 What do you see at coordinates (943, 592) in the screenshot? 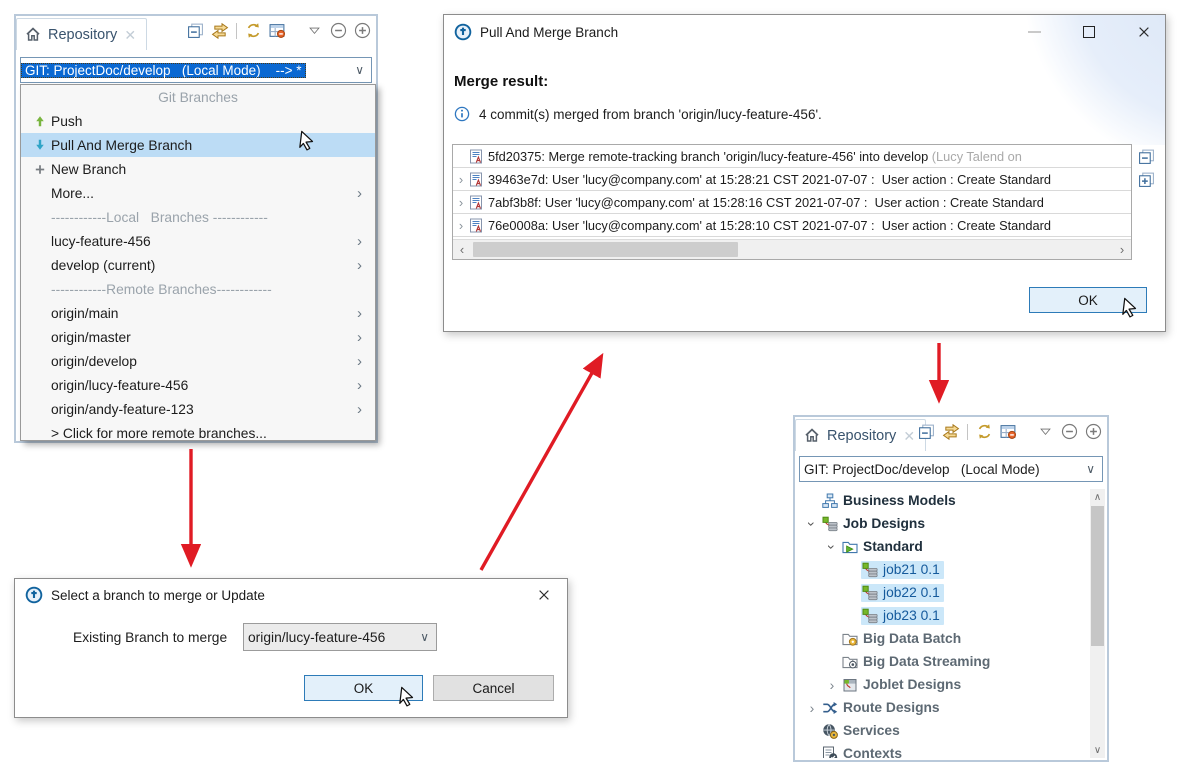
I see `tree-item-job22-0-1: job22 0.1` at bounding box center [943, 592].